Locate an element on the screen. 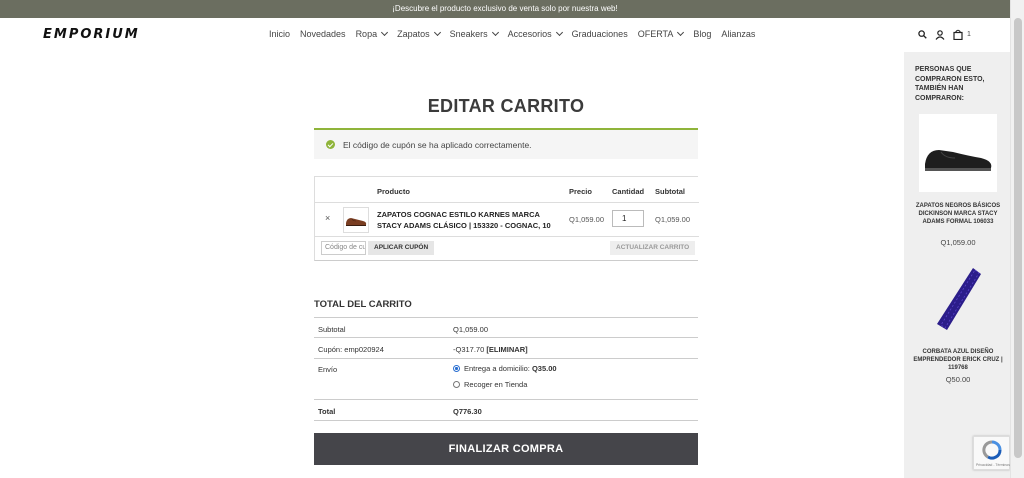  nav-label: Novedades is located at coordinates (323, 34).